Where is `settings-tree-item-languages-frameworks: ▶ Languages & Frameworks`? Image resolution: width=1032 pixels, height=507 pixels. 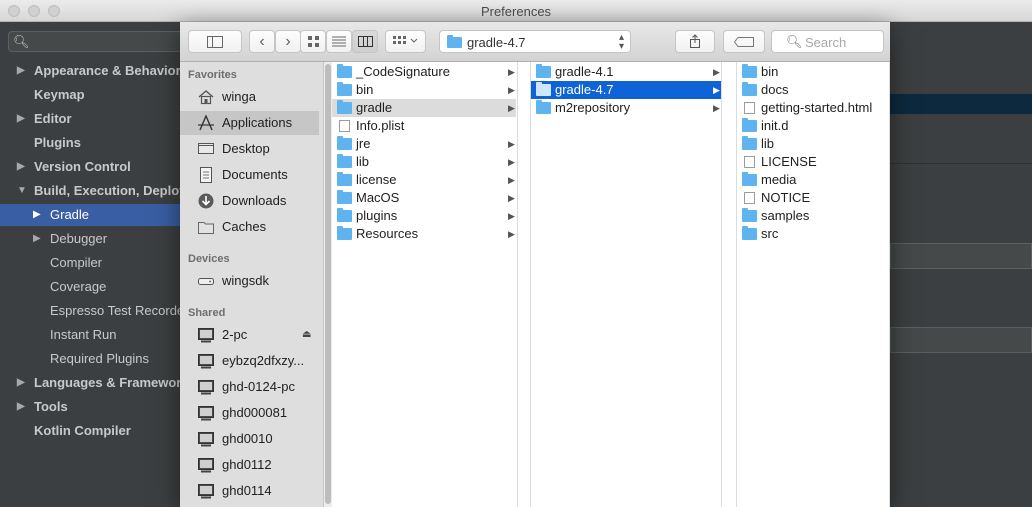 settings-tree-item-languages-frameworks: ▶ Languages & Frameworks is located at coordinates (90, 383).